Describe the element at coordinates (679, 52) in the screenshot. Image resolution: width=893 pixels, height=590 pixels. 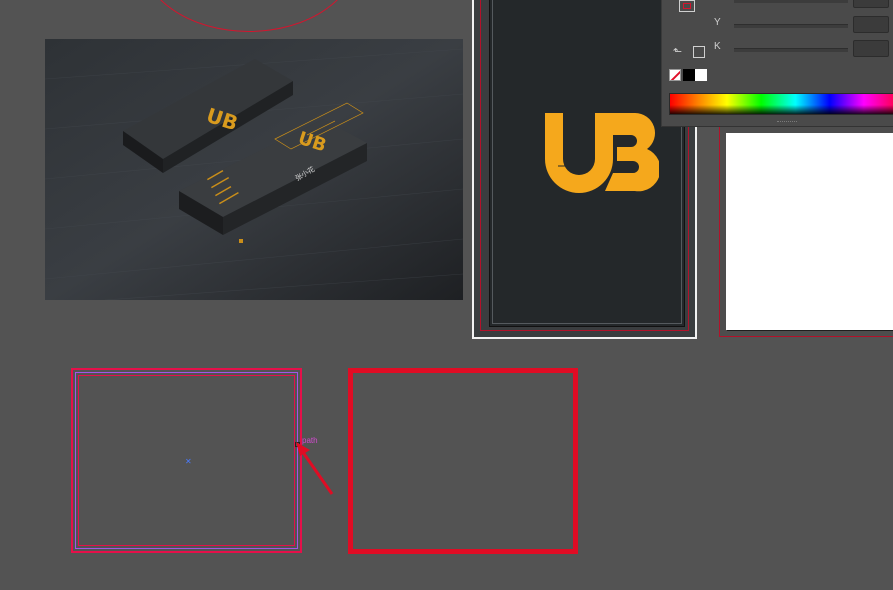
I see `swap-arrow-icon: ⬑` at that location.